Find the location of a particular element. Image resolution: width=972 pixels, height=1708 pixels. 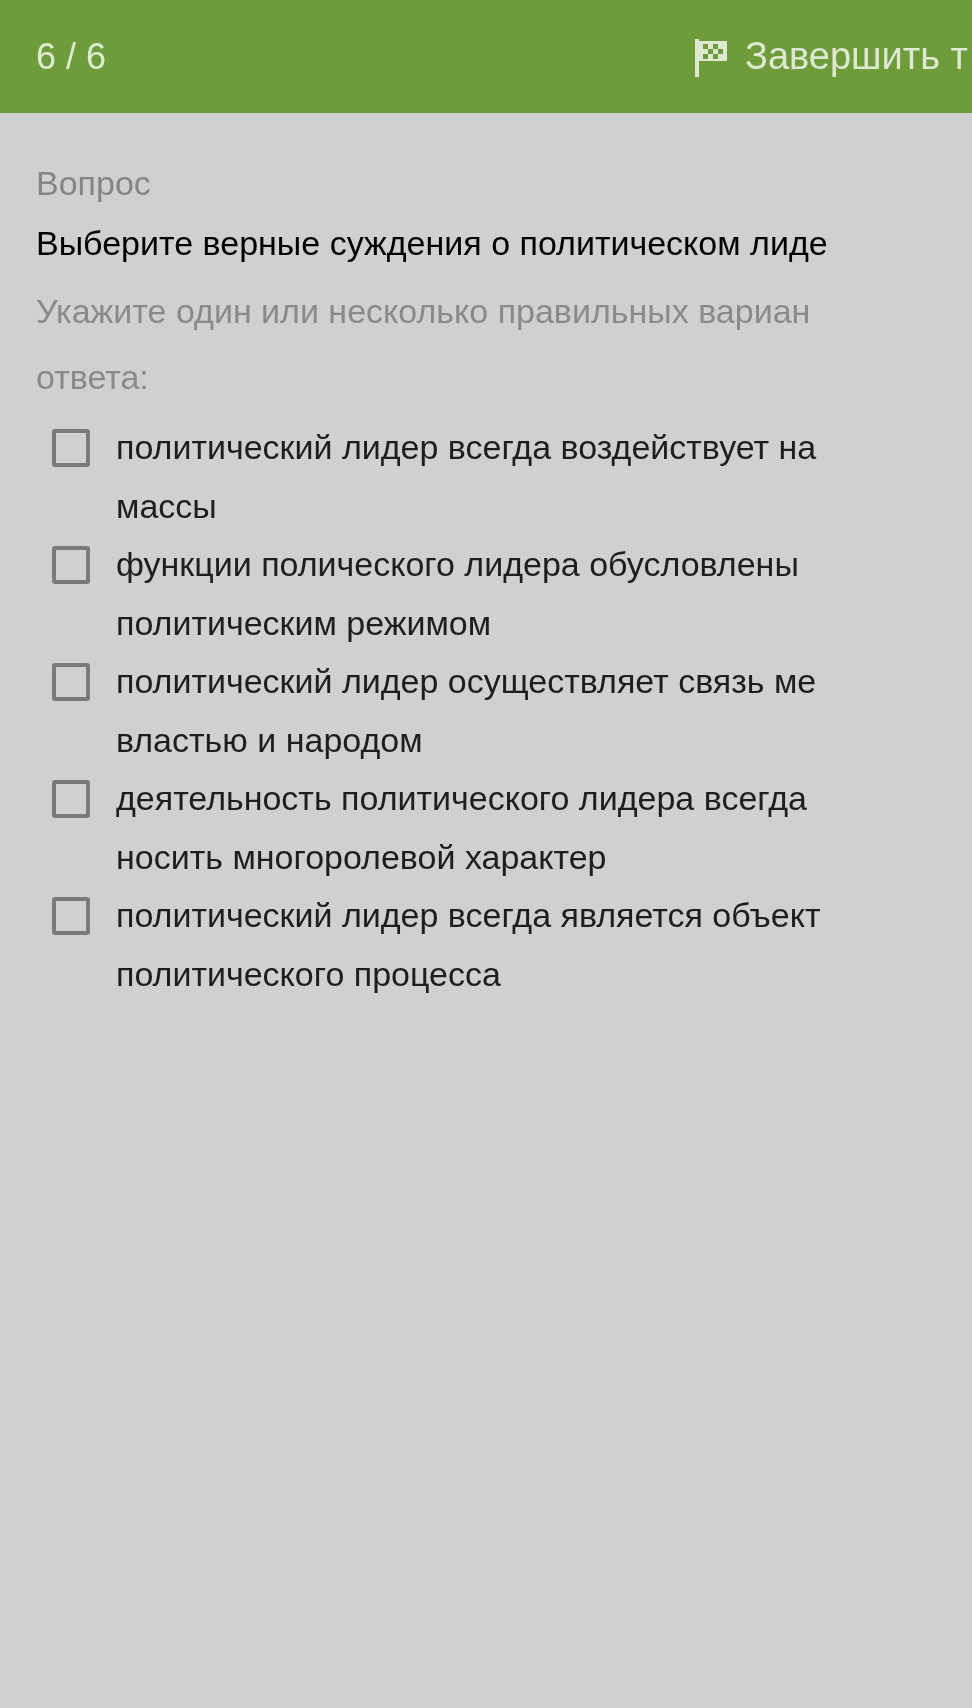

question-counter: 6 / 6 is located at coordinates (71, 56).